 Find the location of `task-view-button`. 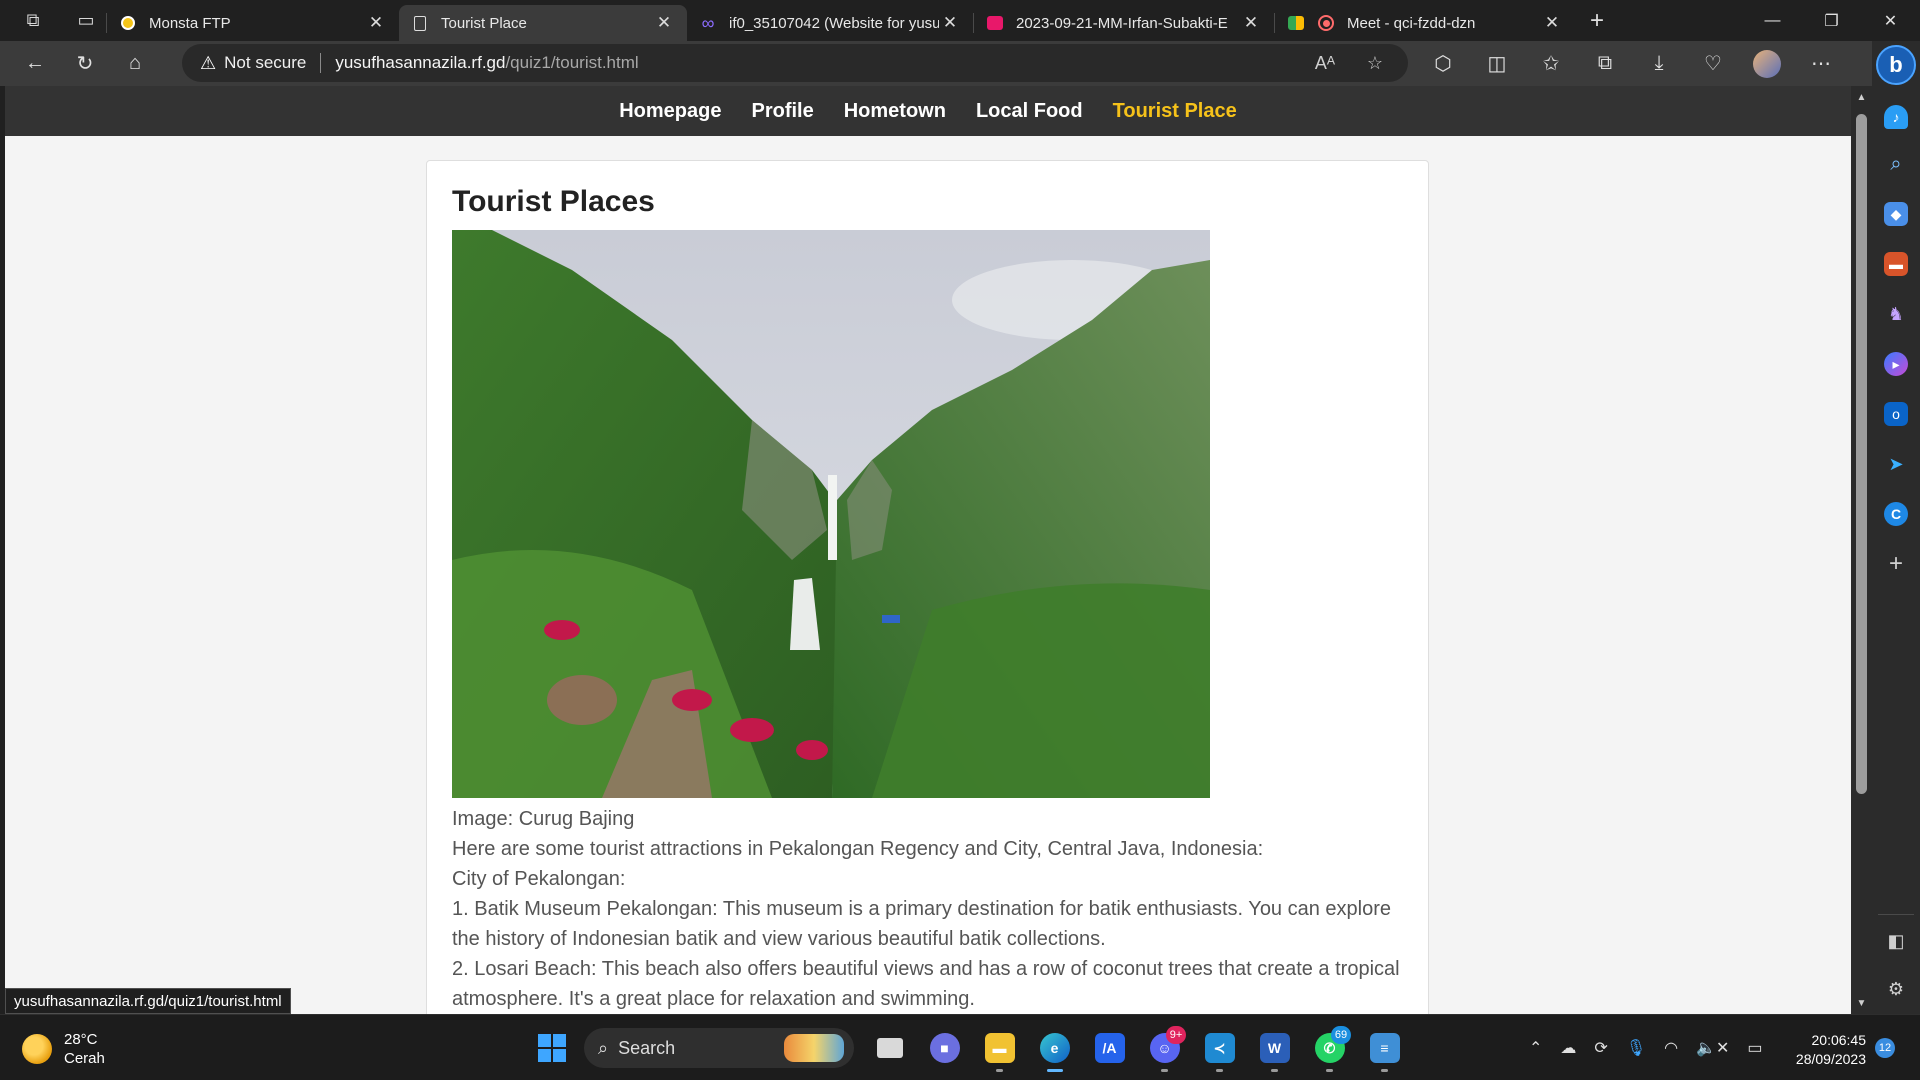

task-view-button is located at coordinates (889, 1048).